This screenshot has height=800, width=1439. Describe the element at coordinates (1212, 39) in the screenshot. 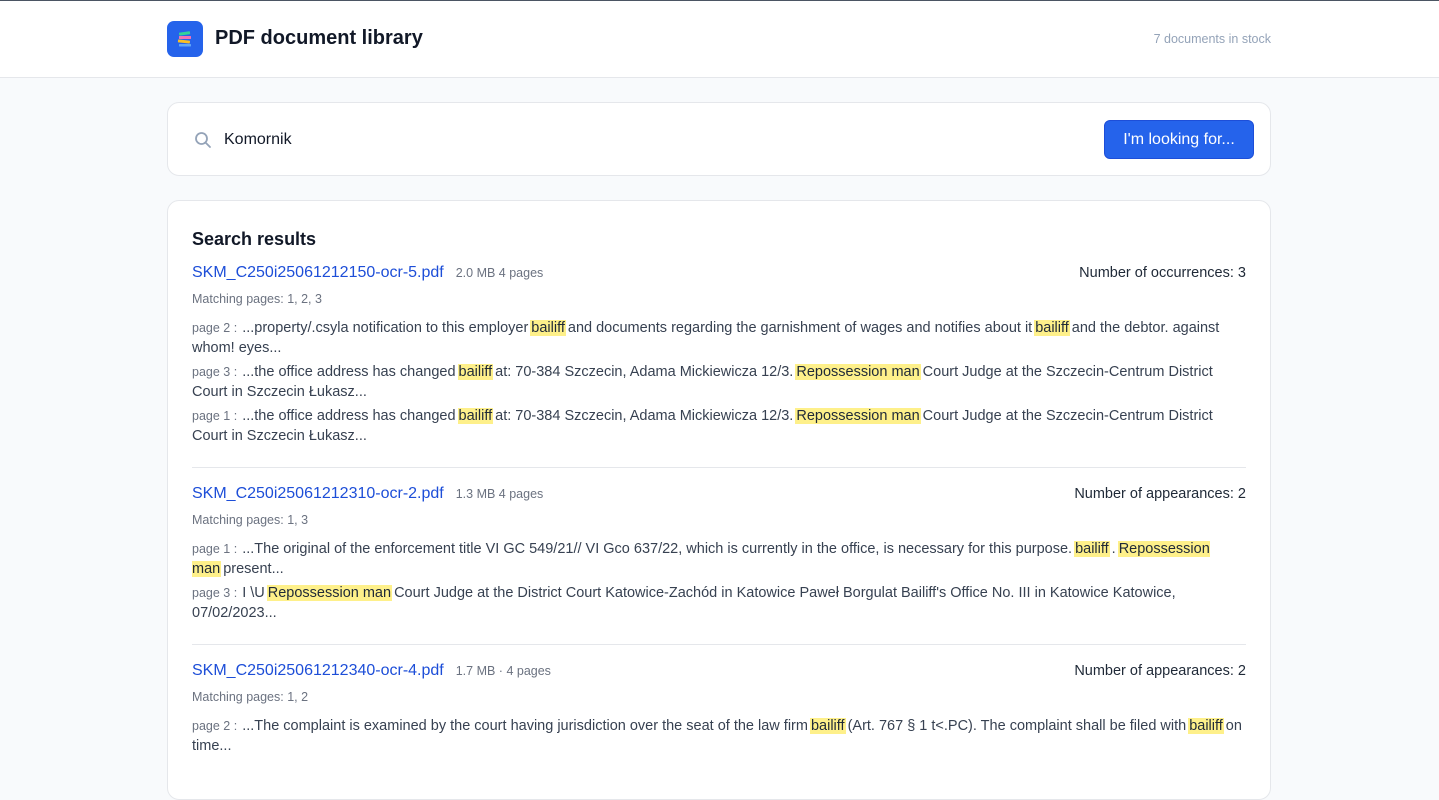

I see `document-count: 7 documents in stock` at that location.